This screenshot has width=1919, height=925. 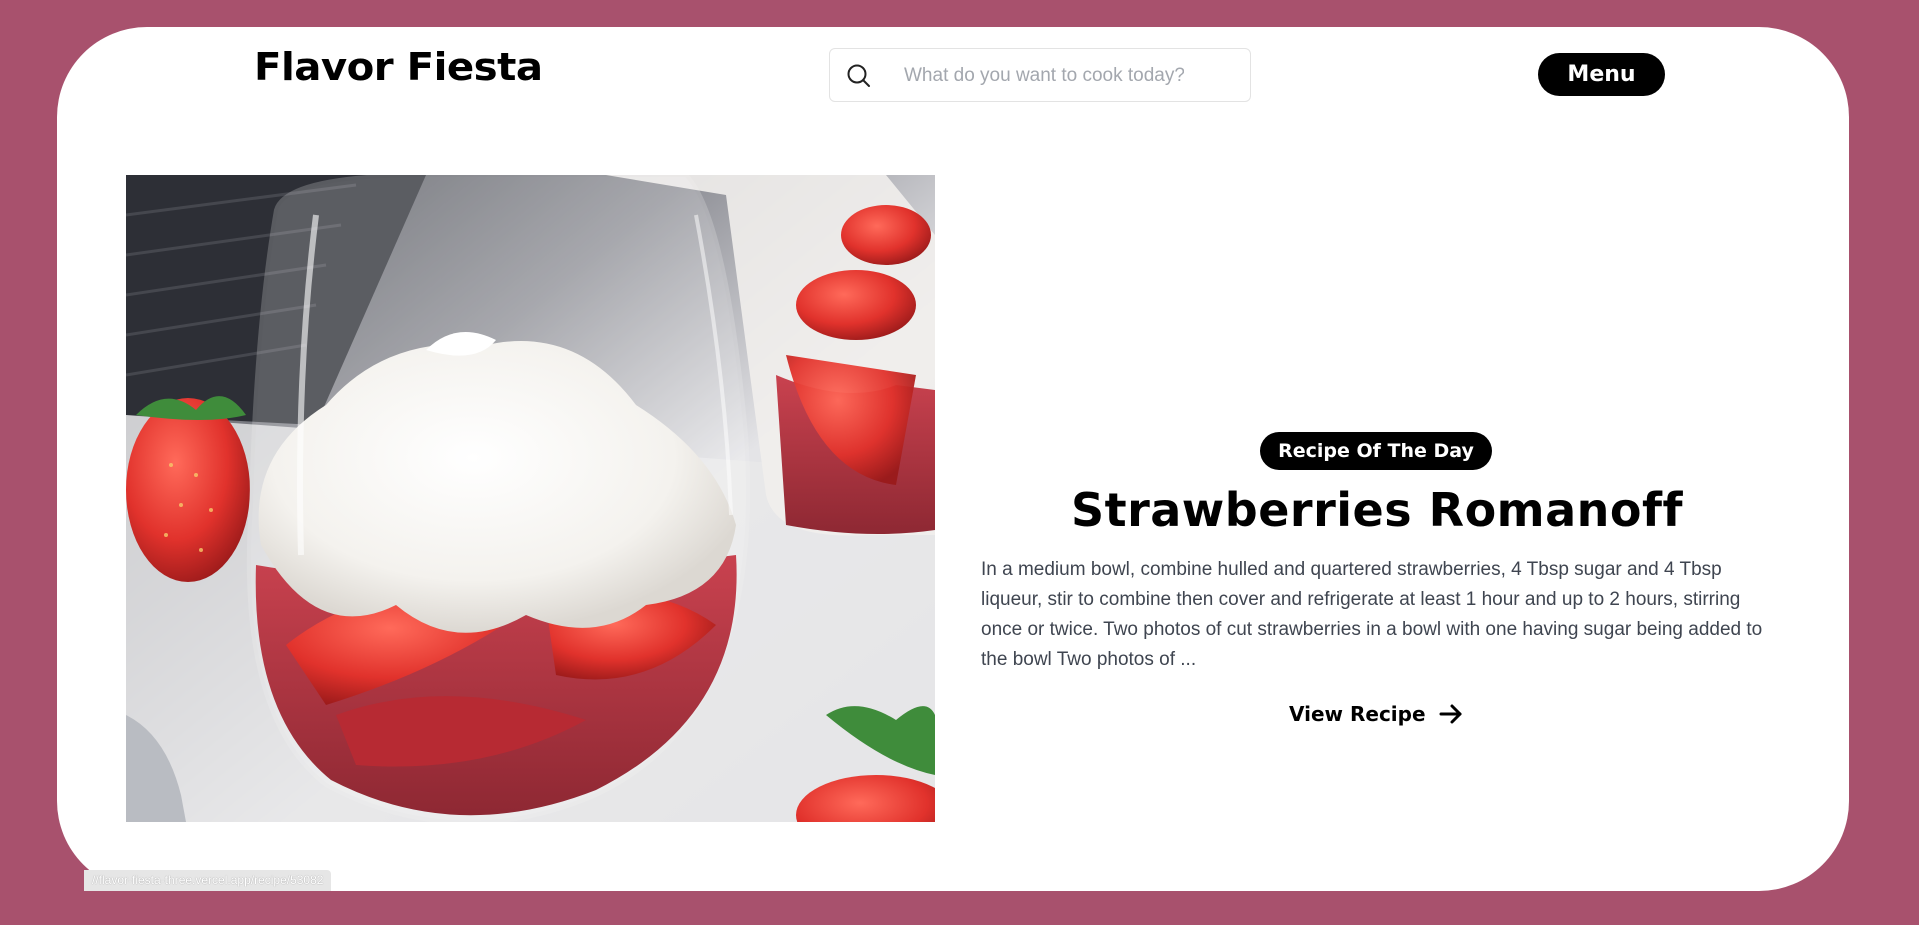 I want to click on search-bar, so click(x=1040, y=75).